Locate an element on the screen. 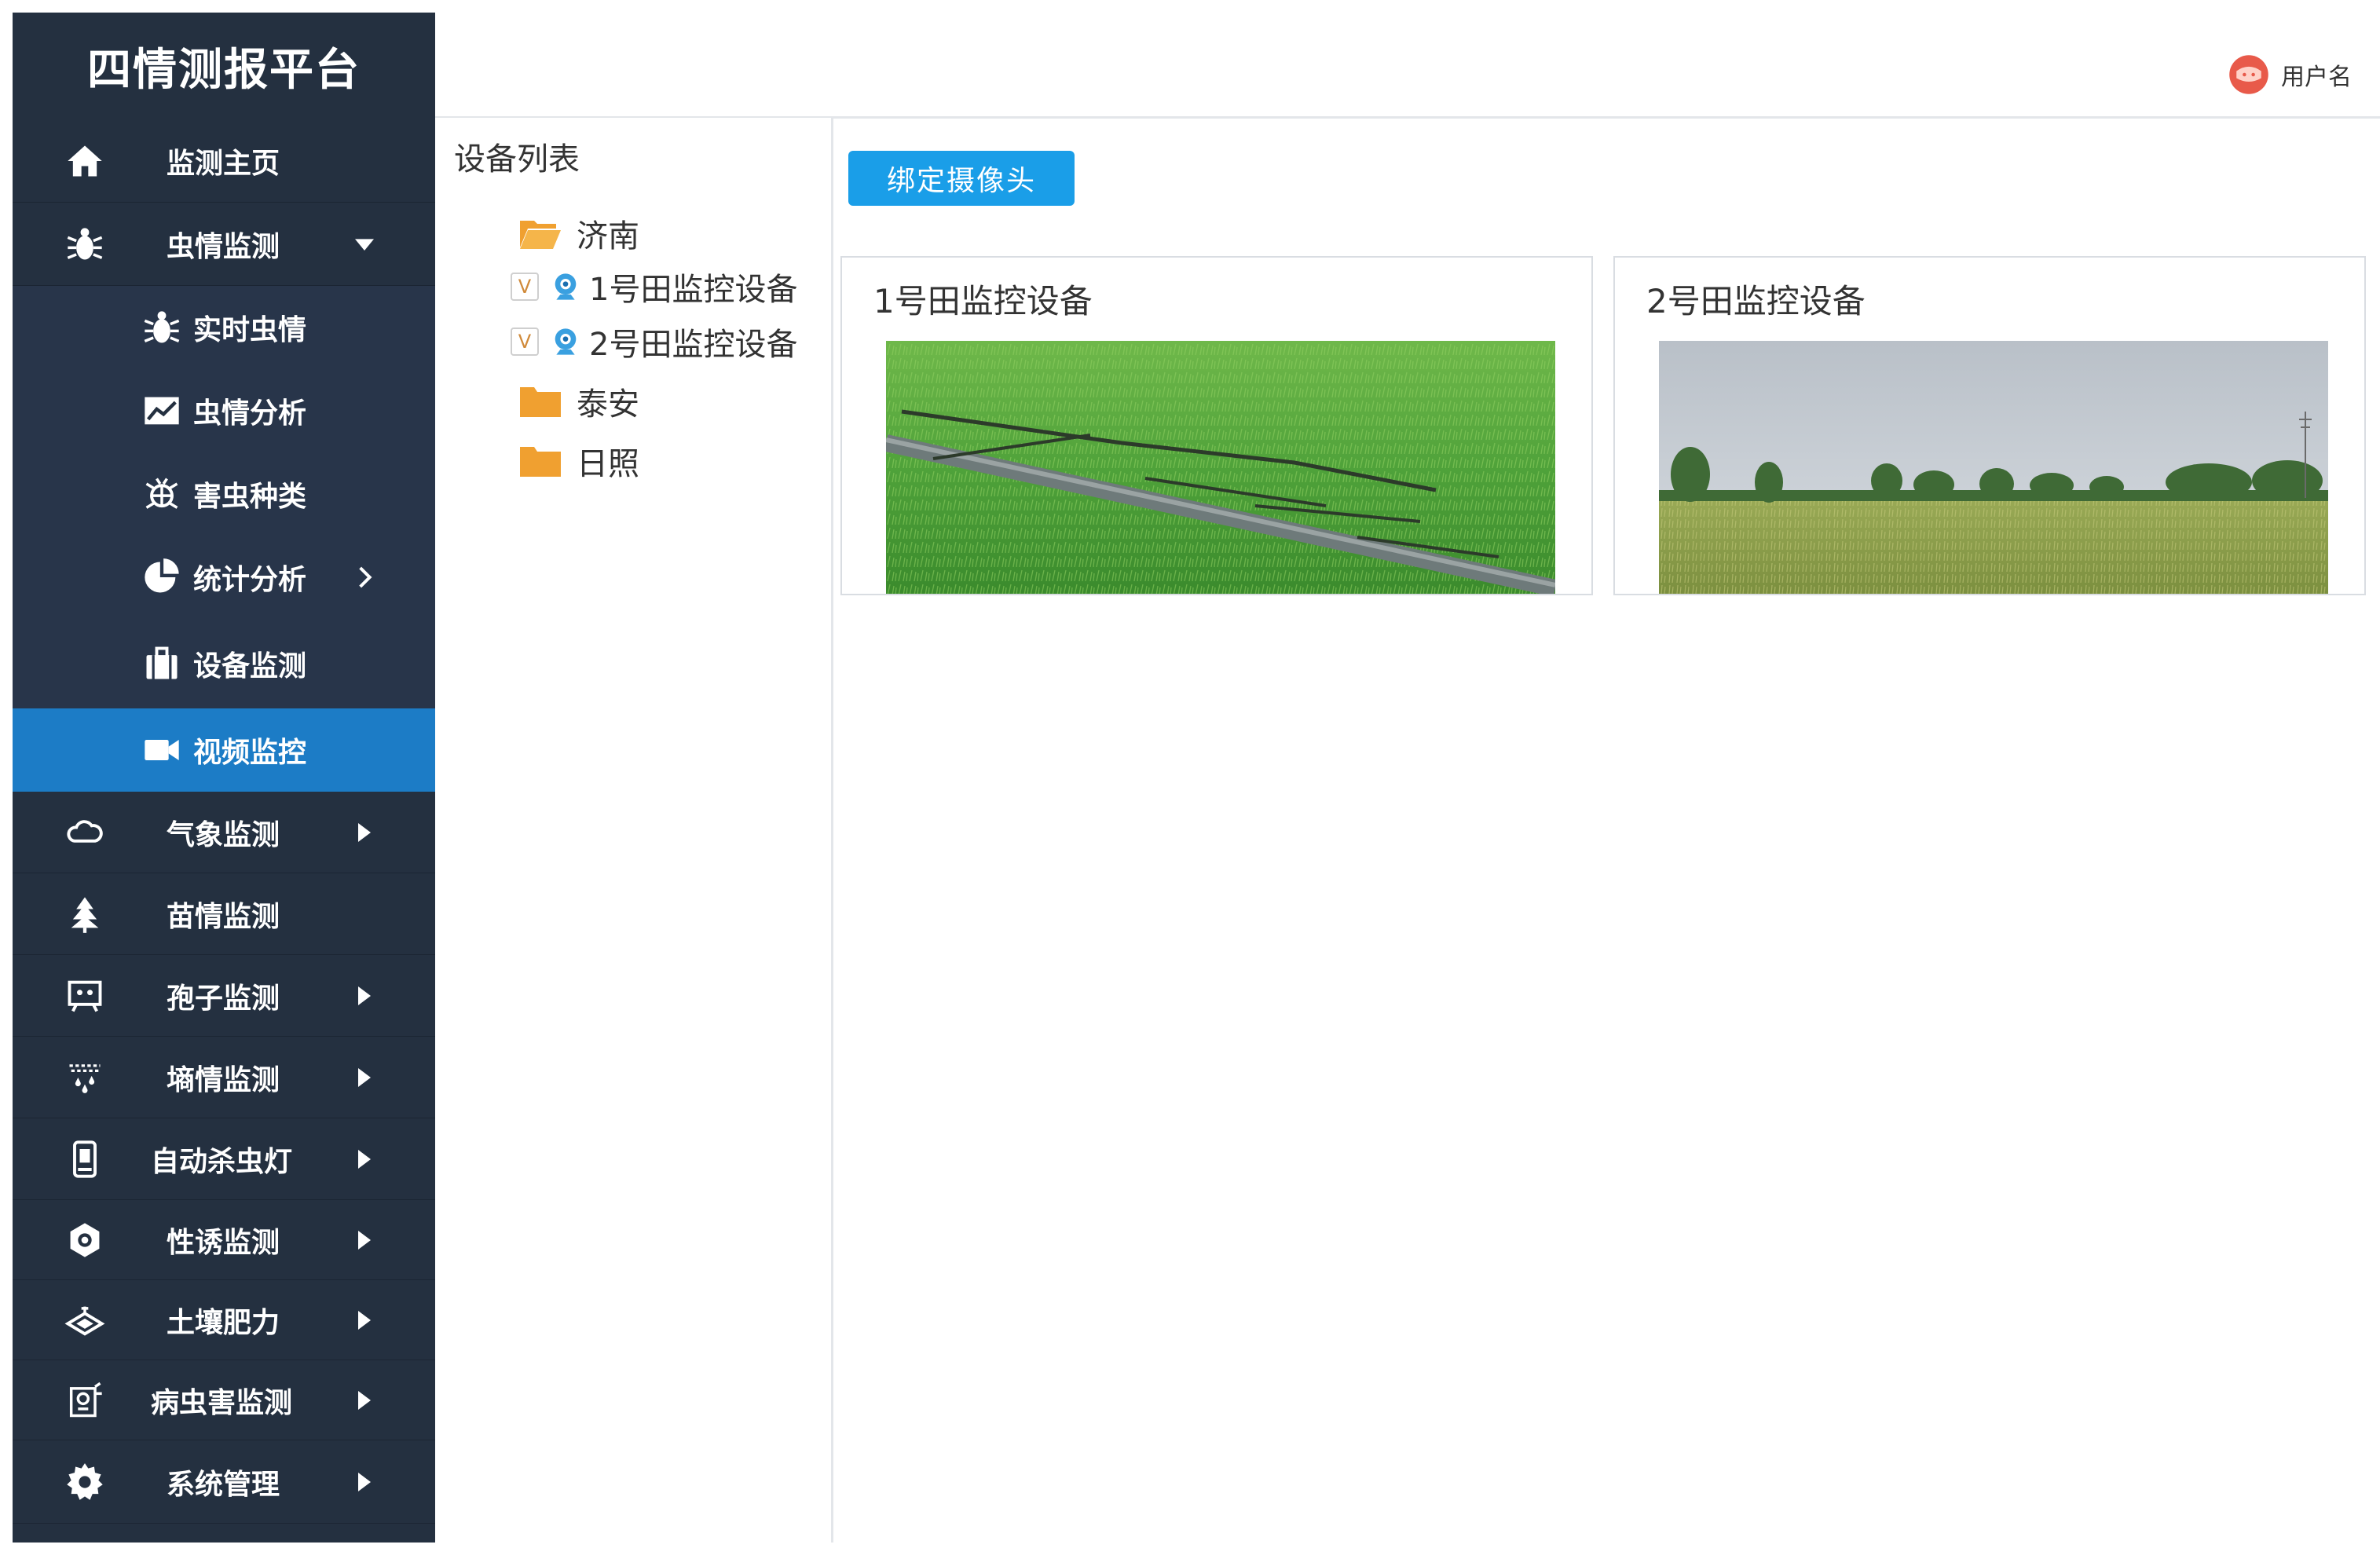 Image resolution: width=2380 pixels, height=1548 pixels. sidebar-subitem-pest-analysis: 虫情分析 is located at coordinates (224, 410).